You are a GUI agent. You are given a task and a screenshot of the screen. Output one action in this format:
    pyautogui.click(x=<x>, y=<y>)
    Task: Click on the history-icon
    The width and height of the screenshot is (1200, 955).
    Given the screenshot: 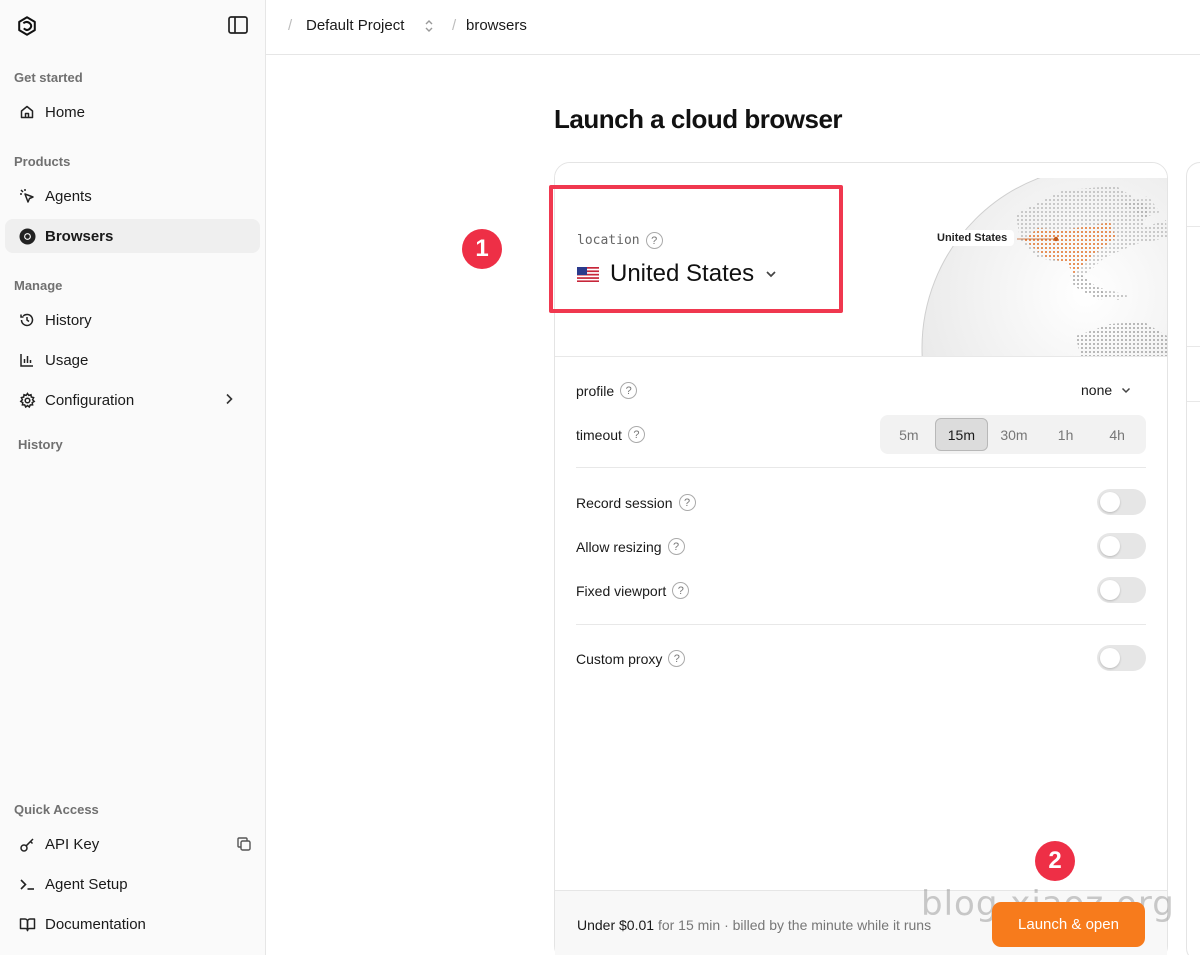 What is the action you would take?
    pyautogui.click(x=27, y=320)
    